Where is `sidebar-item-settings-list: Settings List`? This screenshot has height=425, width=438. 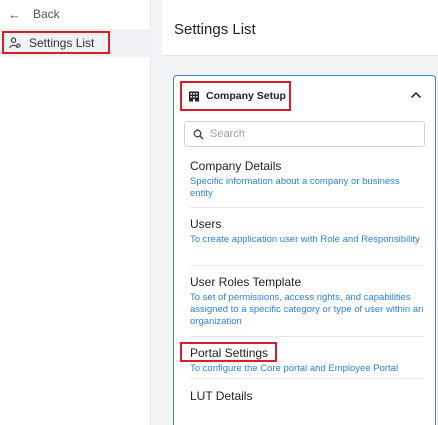
sidebar-item-settings-list: Settings List is located at coordinates (56, 42).